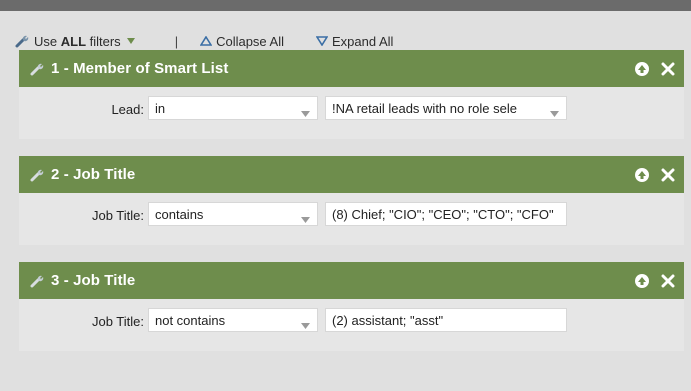 Image resolution: width=691 pixels, height=391 pixels. I want to click on filter-title: 3 - Job Title, so click(93, 280).